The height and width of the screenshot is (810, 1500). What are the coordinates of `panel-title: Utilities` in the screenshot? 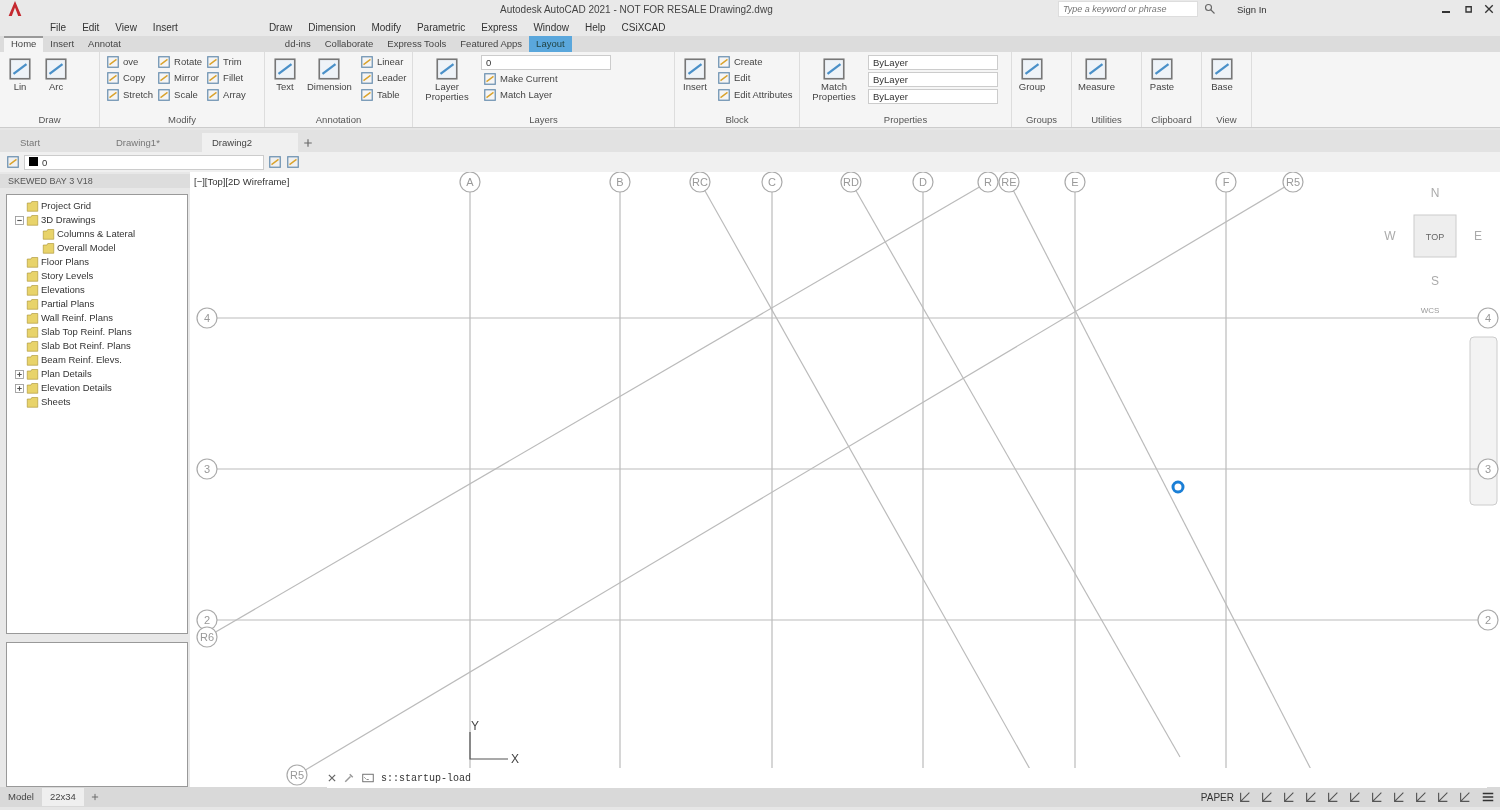 It's located at (1106, 120).